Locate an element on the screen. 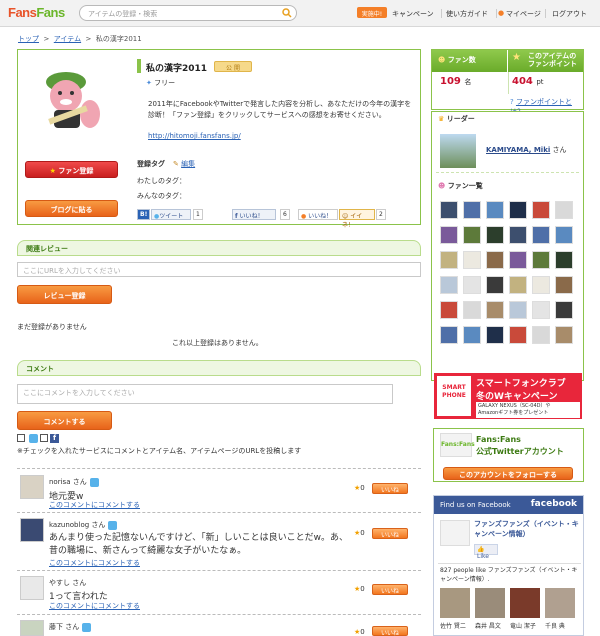  commenter-name-link: 藤下 is located at coordinates (56, 627).